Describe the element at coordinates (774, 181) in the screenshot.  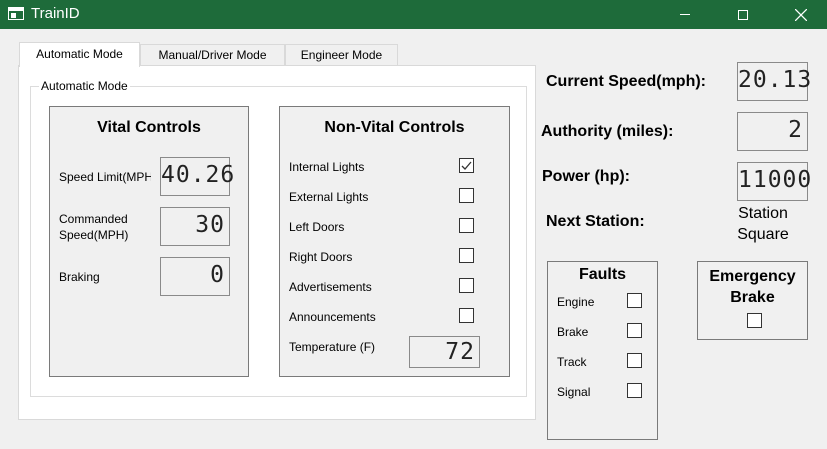
I see `power-display: 11000` at that location.